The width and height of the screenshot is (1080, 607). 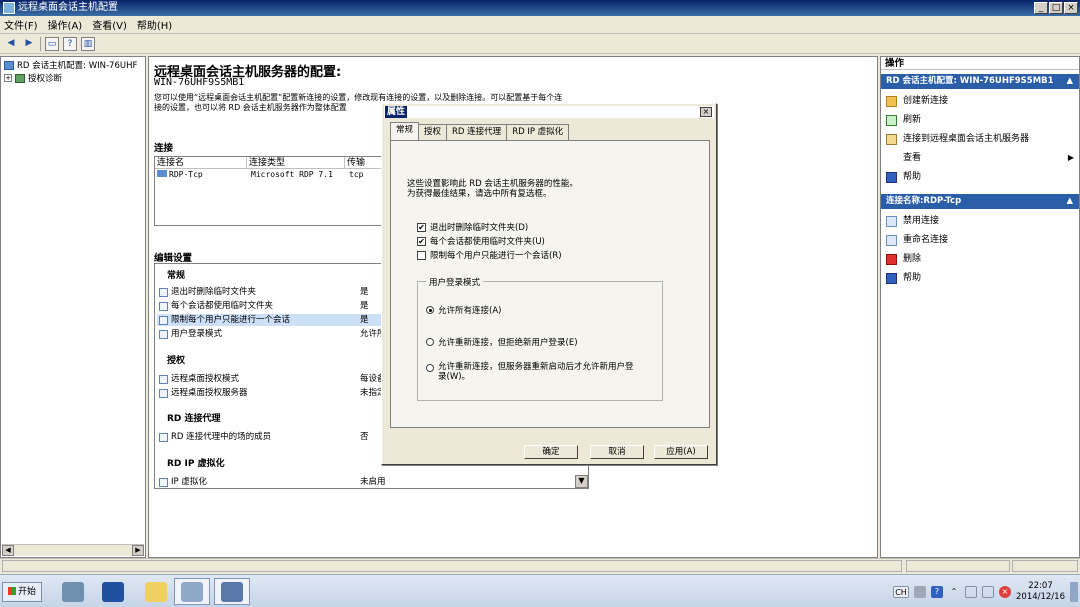 I want to click on group-ip-virtualization: RD IP 虚拟化, so click(x=196, y=464).